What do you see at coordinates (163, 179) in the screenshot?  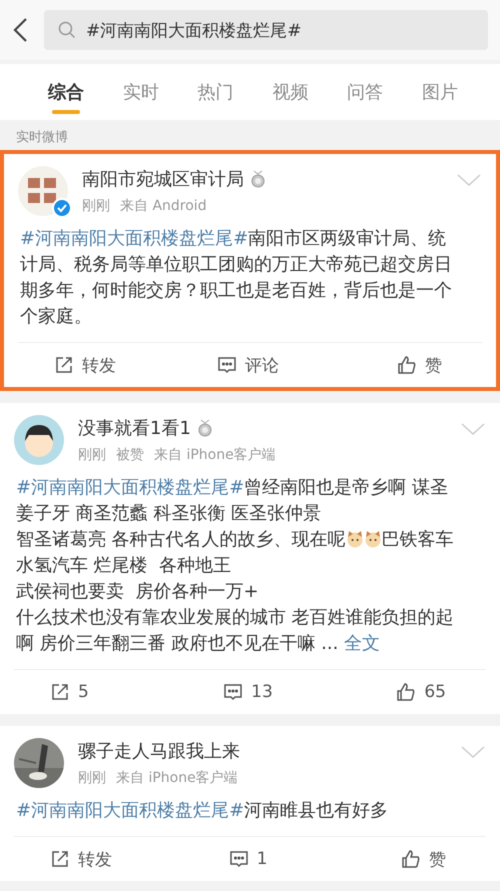 I see `author-name: 南阳市宛城区审计局` at bounding box center [163, 179].